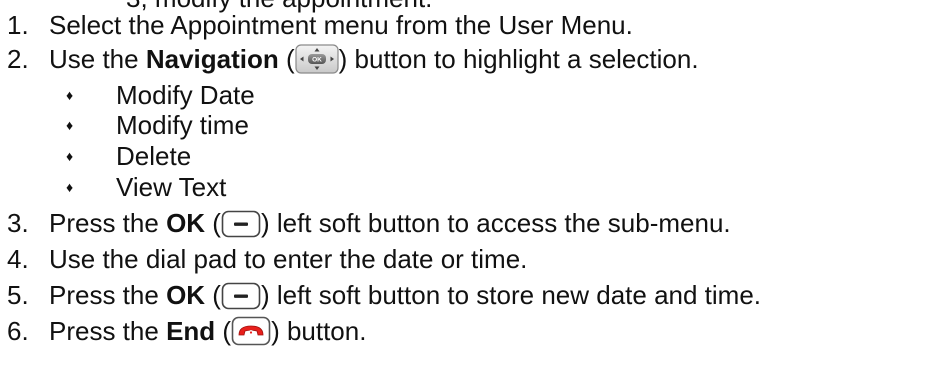 The image size is (946, 376). I want to click on navigation-label: Navigation, so click(212, 59).